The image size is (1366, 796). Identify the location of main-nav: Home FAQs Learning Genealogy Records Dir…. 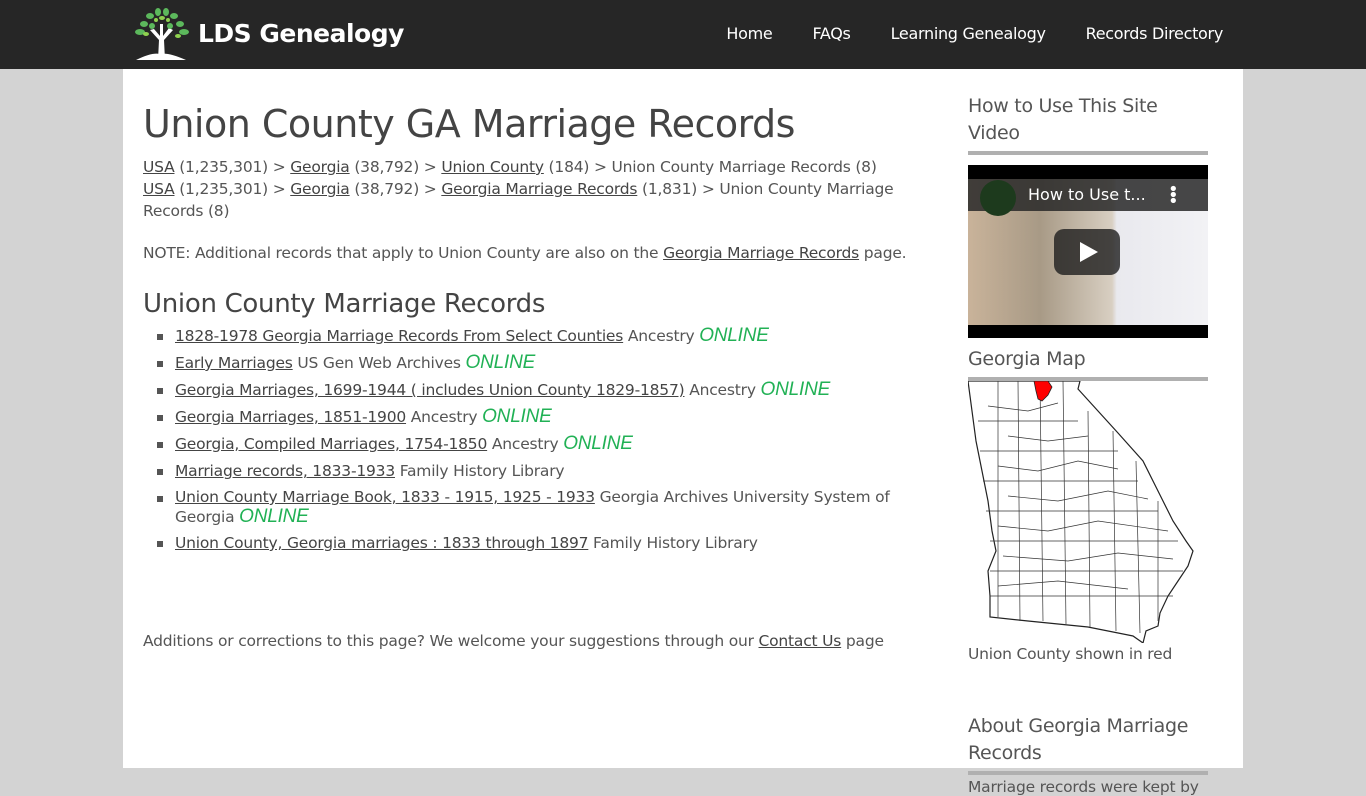
(954, 33).